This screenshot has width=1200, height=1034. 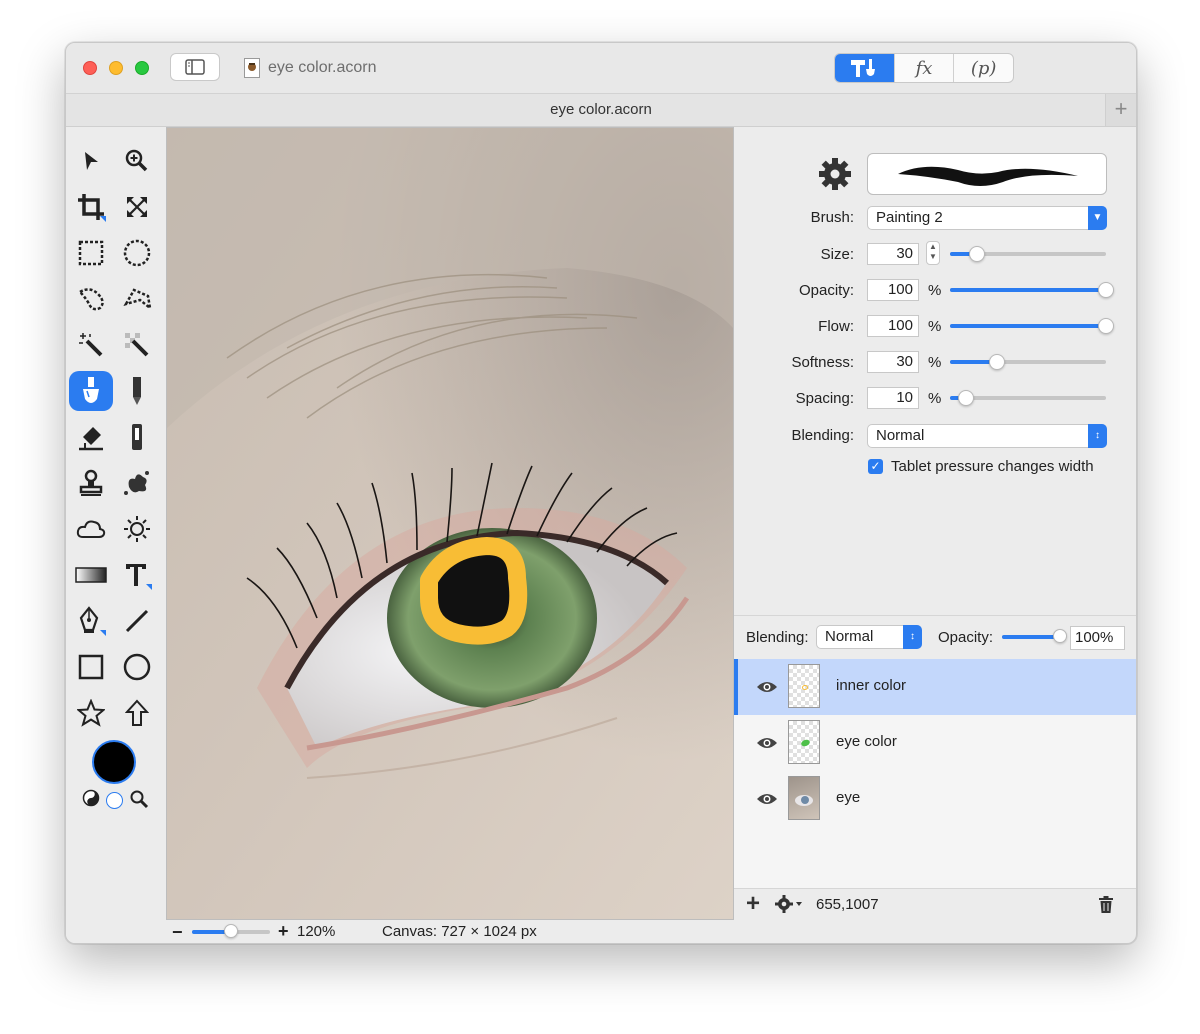 I want to click on layer-row: inner color, so click(x=935, y=687).